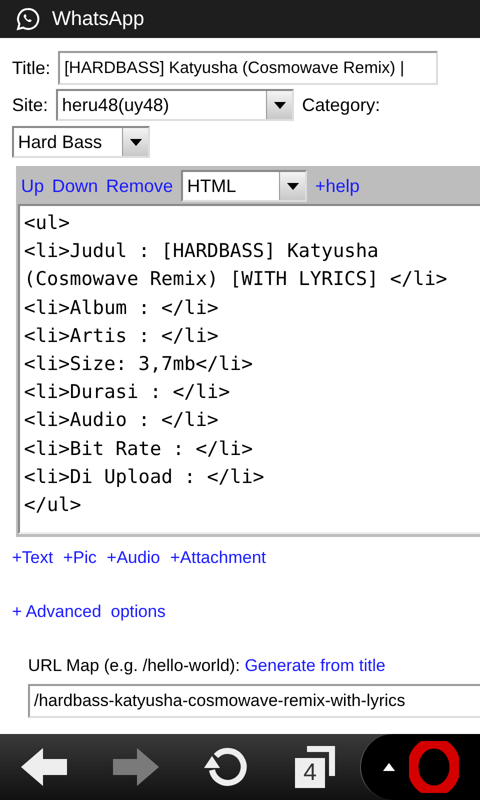 This screenshot has height=800, width=480. What do you see at coordinates (133, 557) in the screenshot?
I see `add-link: +Audio` at bounding box center [133, 557].